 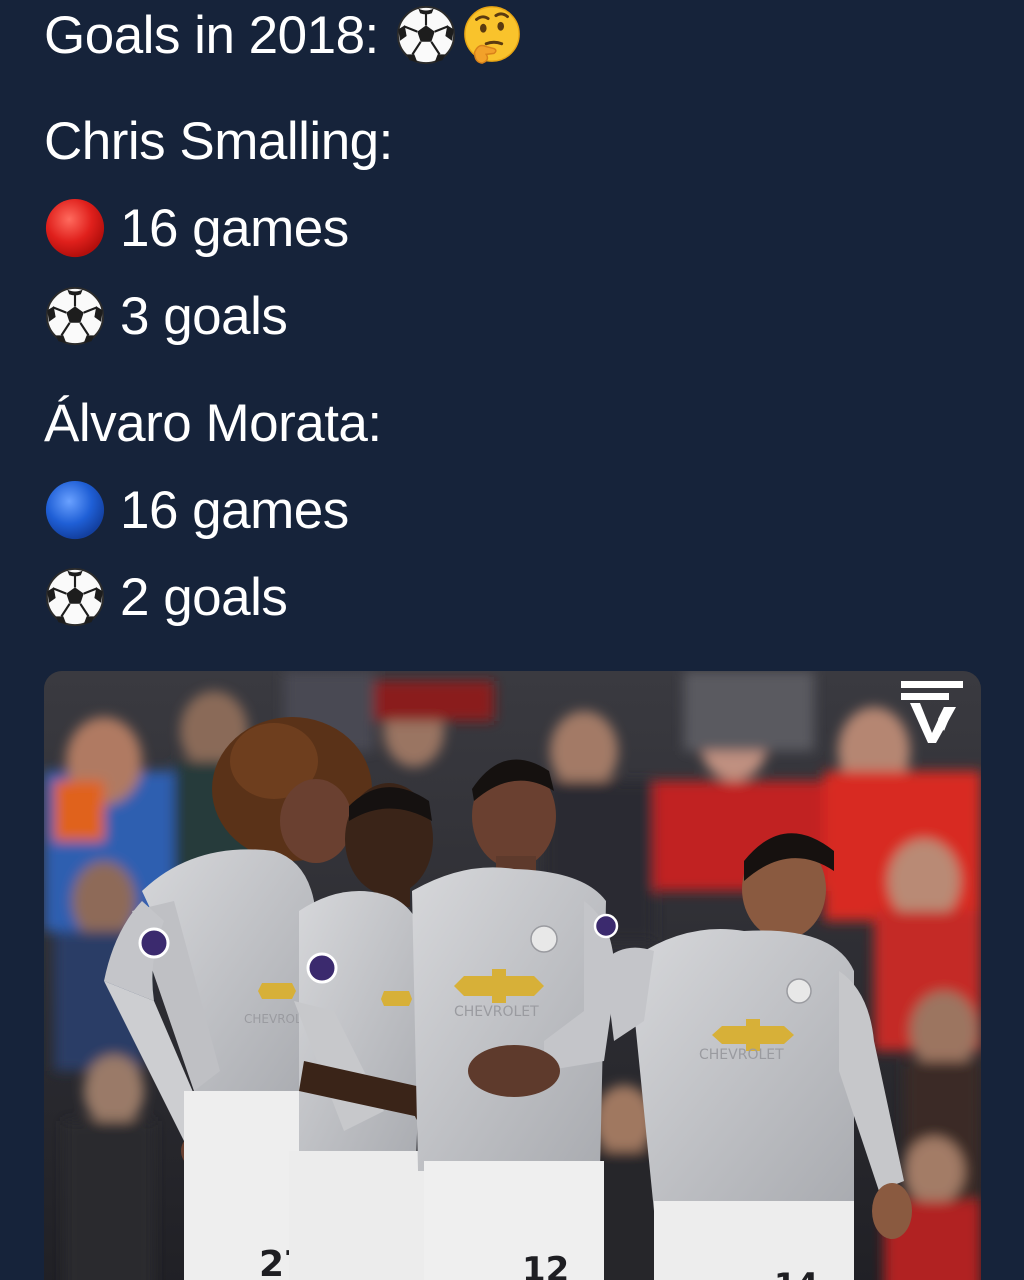 I want to click on player-2-games: 16 games, so click(x=234, y=510).